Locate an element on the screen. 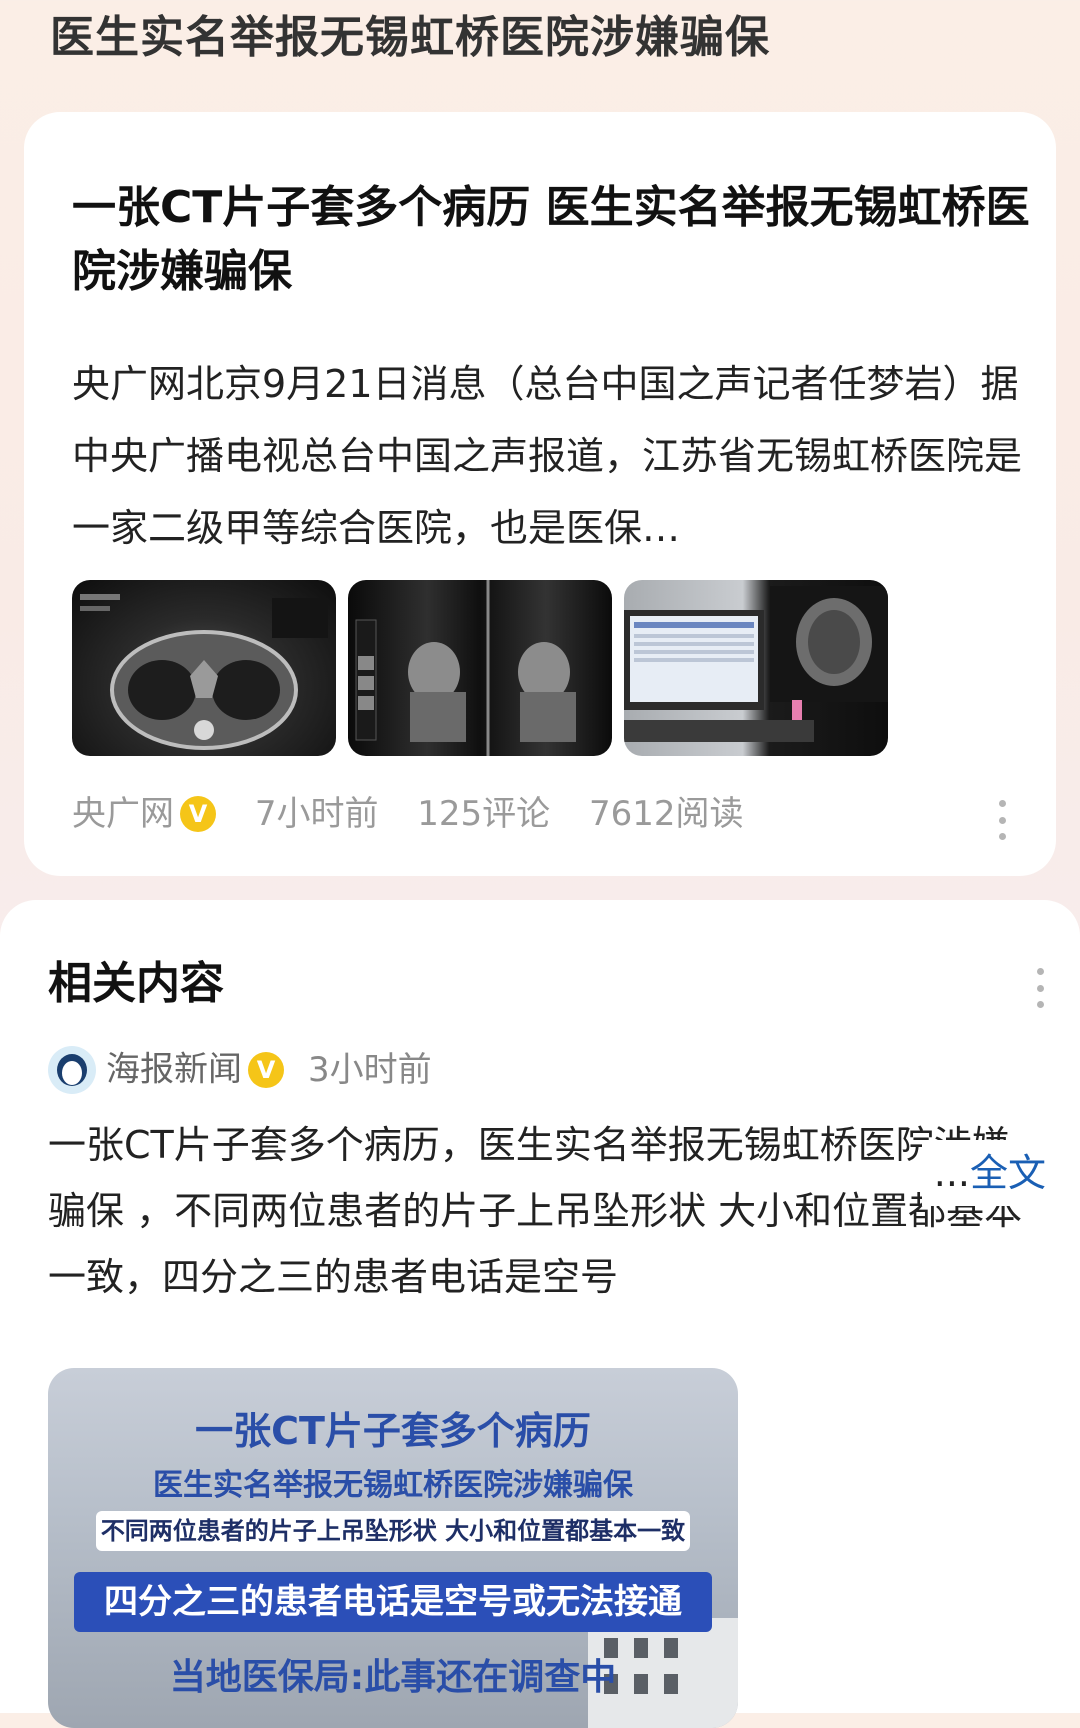 The height and width of the screenshot is (1728, 1080). article-time: 7小时前 is located at coordinates (316, 813).